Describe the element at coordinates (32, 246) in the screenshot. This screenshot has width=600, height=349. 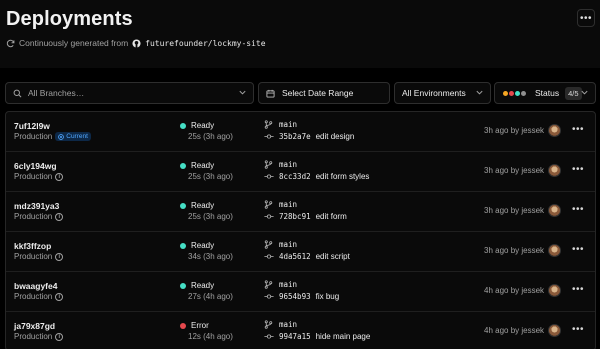
I see `deployment-id: kkf3ffzop` at that location.